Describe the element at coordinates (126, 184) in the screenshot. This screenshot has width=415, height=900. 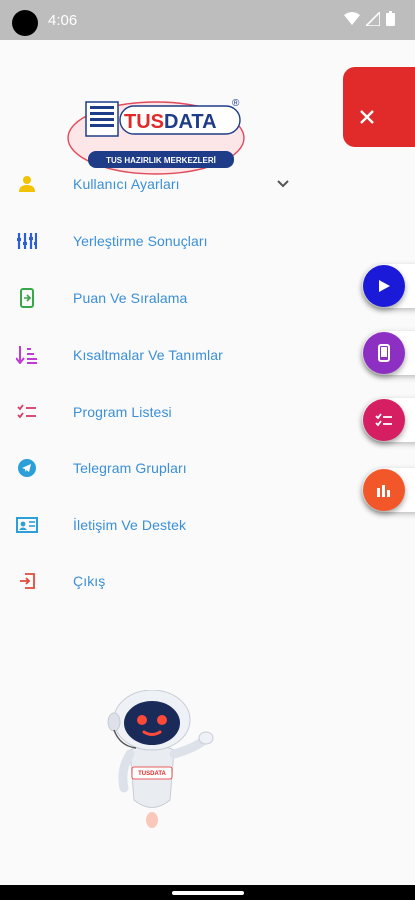
I see `menu-label: Kullanıcı Ayarları` at that location.